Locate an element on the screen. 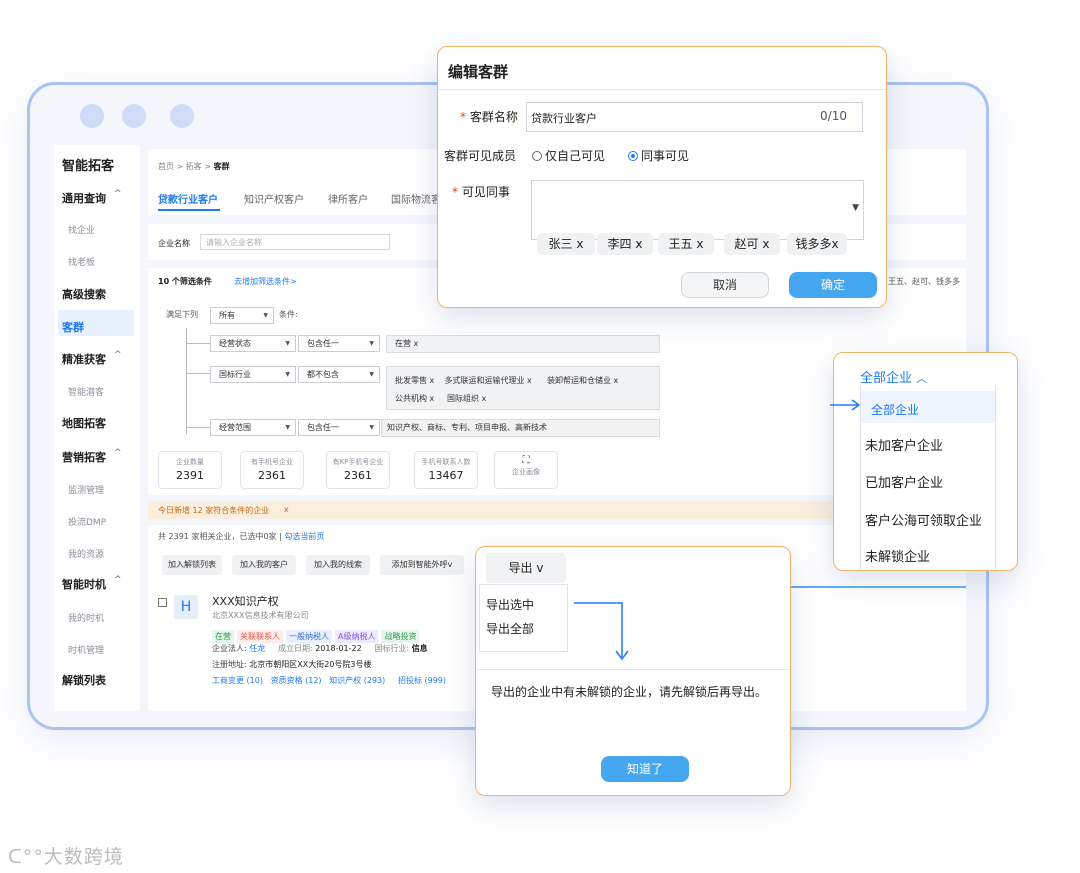 The image size is (1080, 873). sidebar-item-unlock-list: 解锁列表 is located at coordinates (84, 680).